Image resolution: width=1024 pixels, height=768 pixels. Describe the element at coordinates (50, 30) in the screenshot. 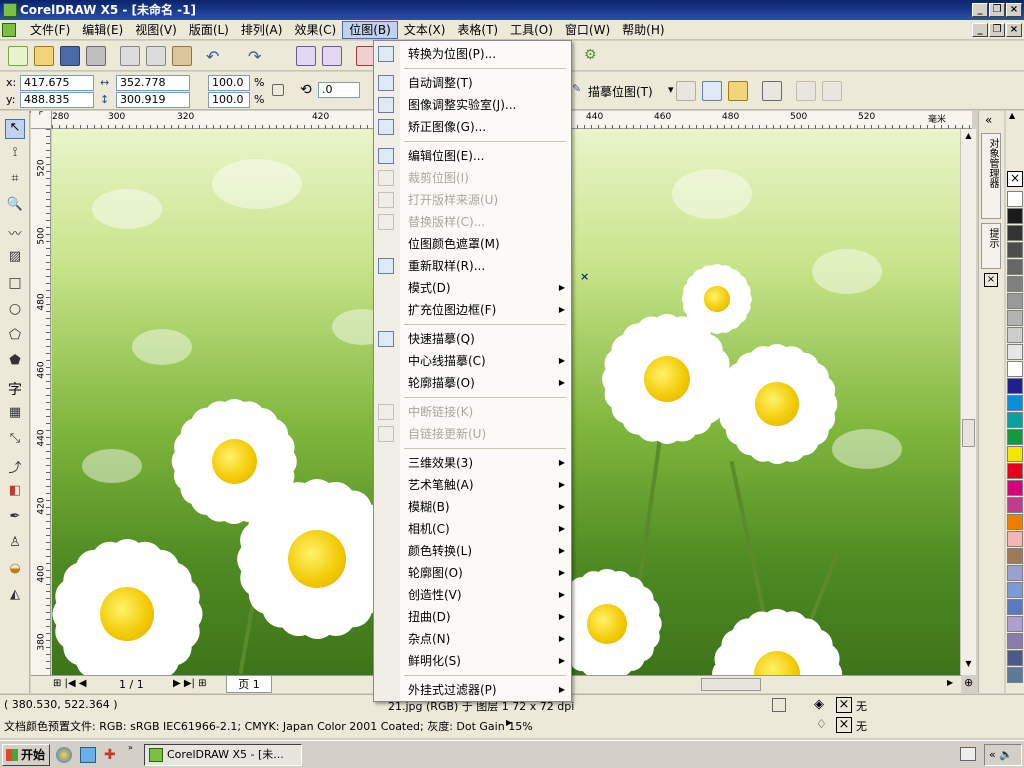

I see `menu-file: 文件(F)` at that location.